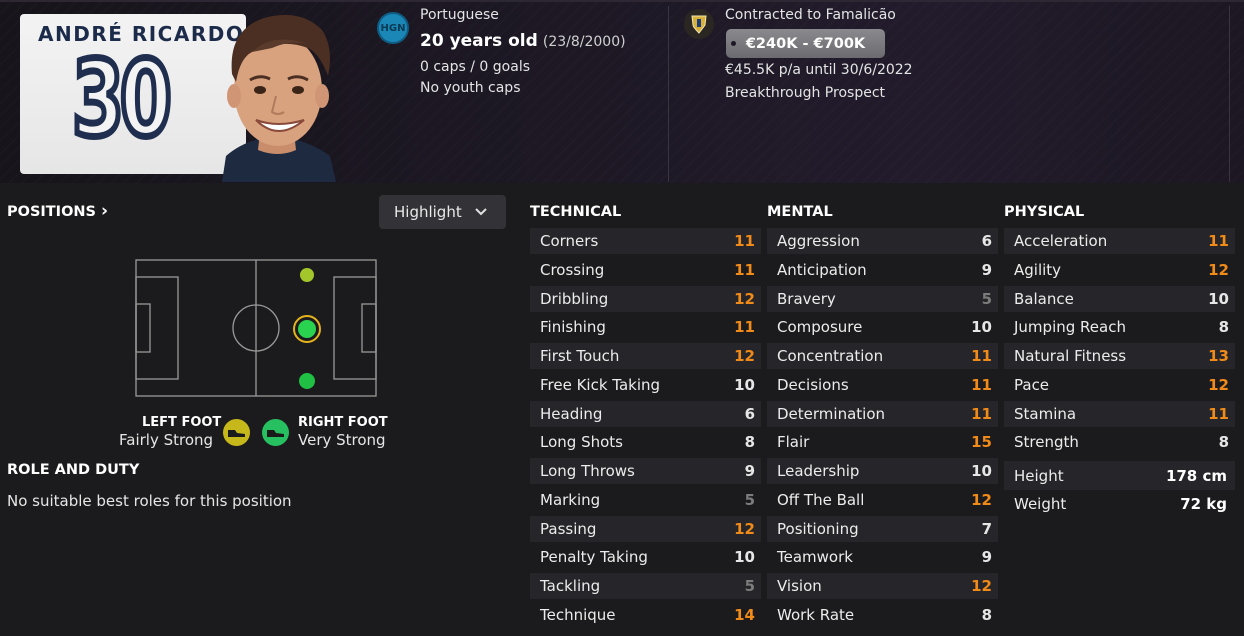 The width and height of the screenshot is (1244, 636). Describe the element at coordinates (459, 15) in the screenshot. I see `nationality: Portuguese` at that location.